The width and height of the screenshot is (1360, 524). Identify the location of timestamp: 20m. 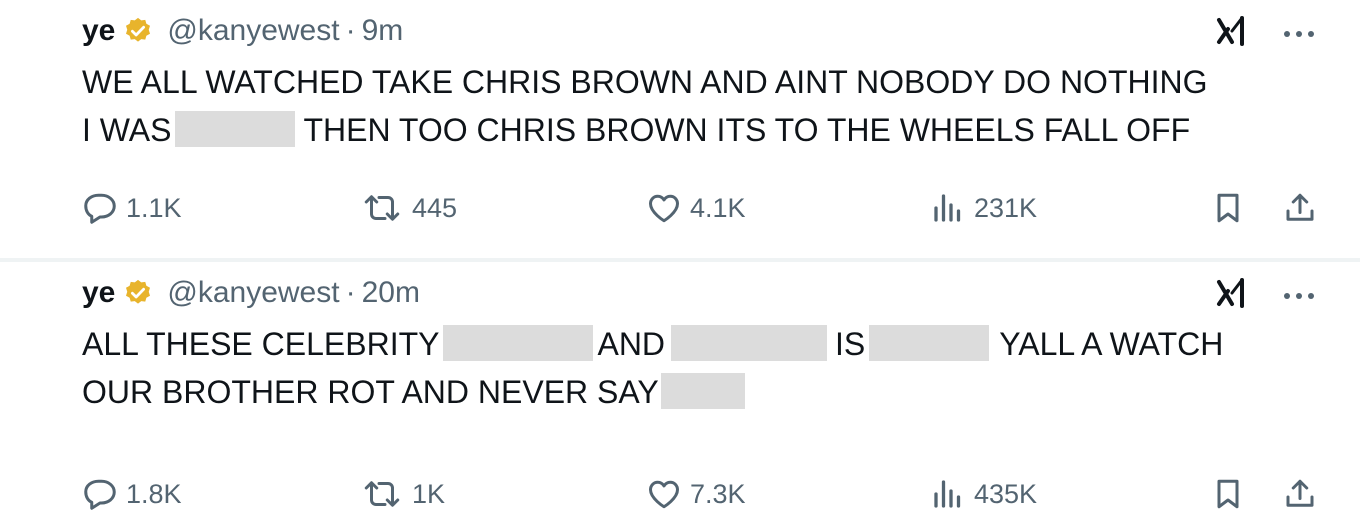
(391, 293).